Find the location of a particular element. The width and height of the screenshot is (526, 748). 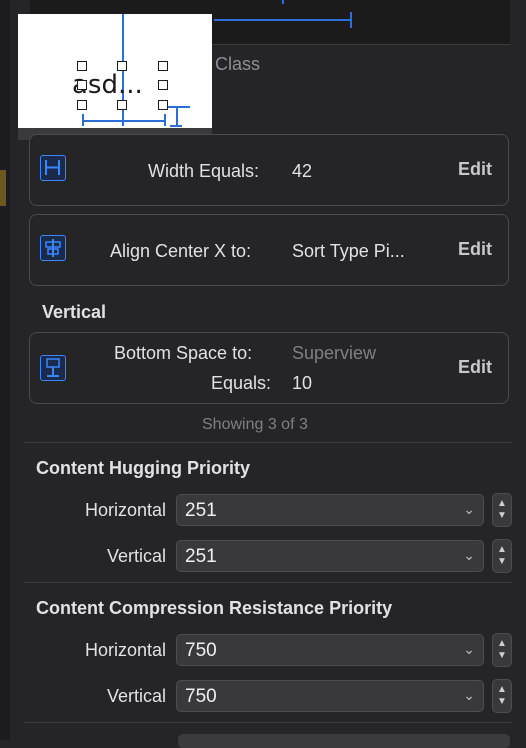

resize-handle-ml is located at coordinates (82, 85).